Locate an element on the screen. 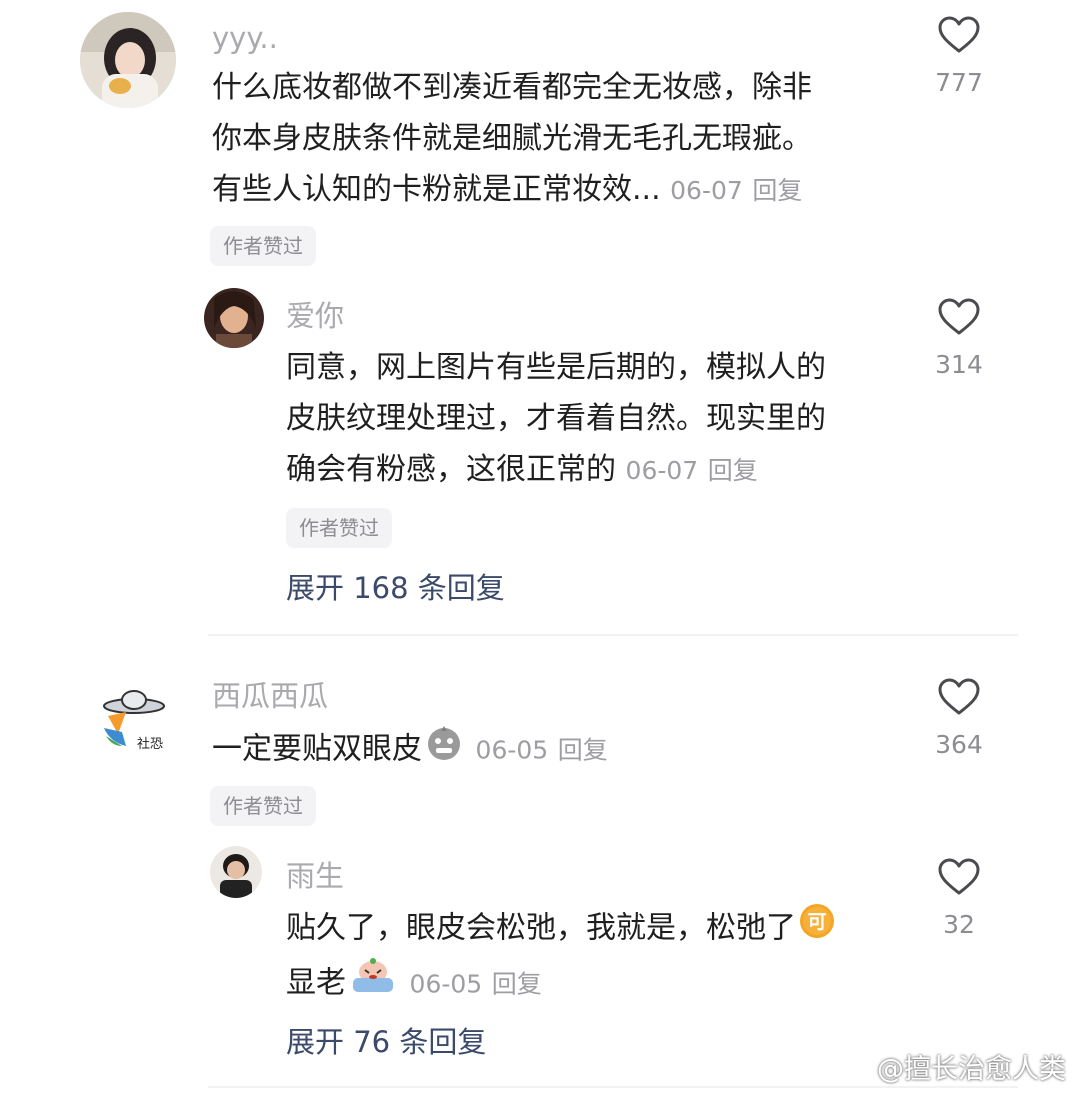  watermark: @擅长治愈人类 is located at coordinates (947, 1066).